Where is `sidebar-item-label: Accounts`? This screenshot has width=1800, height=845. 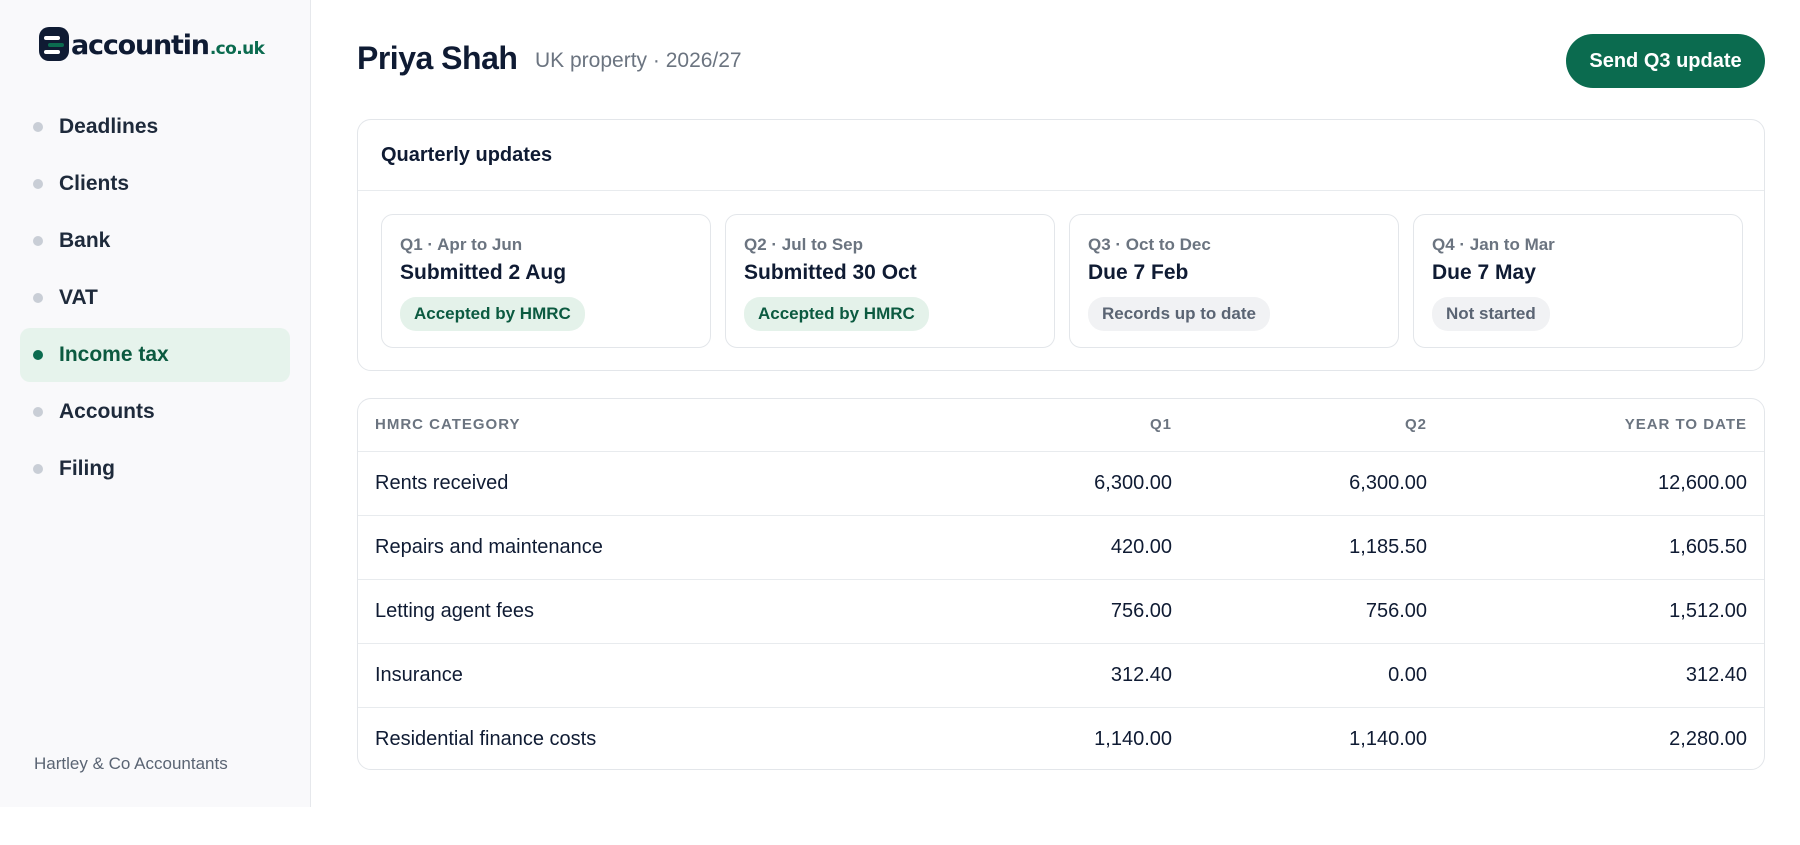 sidebar-item-label: Accounts is located at coordinates (107, 411).